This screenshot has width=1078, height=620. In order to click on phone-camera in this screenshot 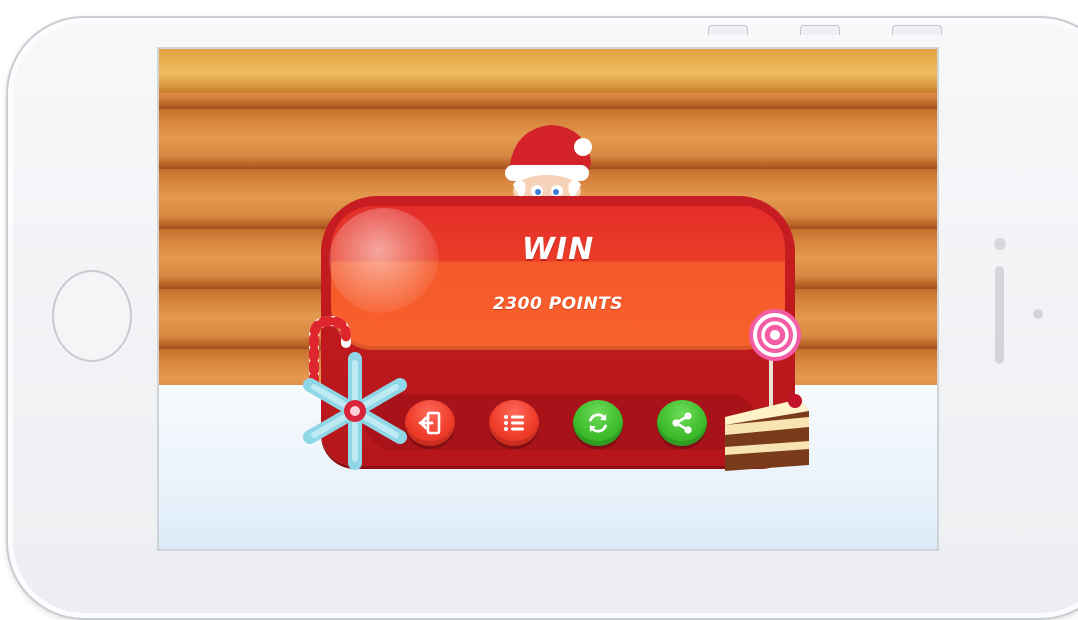, I will do `click(1000, 244)`.